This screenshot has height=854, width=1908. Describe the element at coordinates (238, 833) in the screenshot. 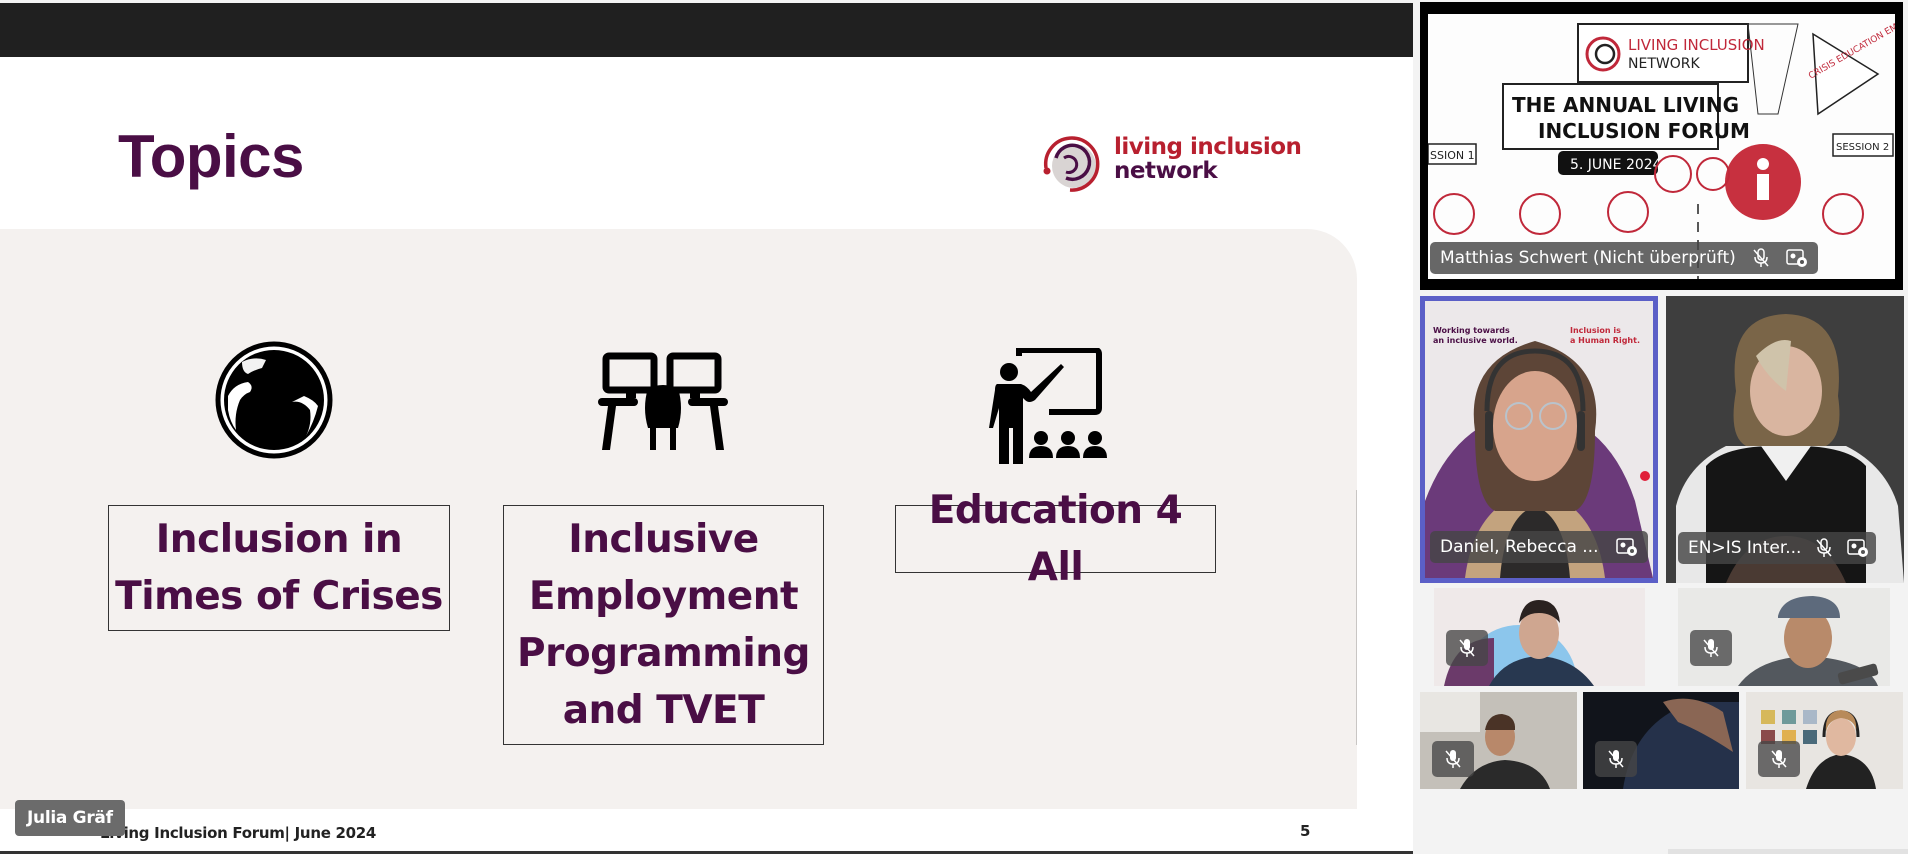

I see `slide-footer: Living Inclusion Forum| June 2024` at that location.